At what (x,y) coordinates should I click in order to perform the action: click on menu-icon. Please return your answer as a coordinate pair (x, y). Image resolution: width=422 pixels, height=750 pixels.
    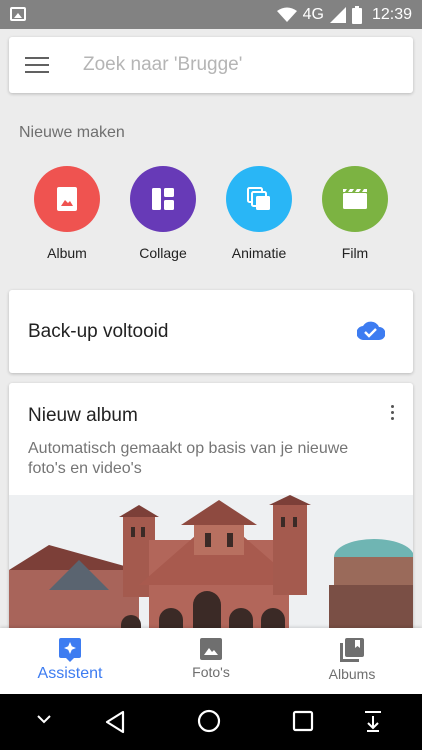
    Looking at the image, I should click on (37, 66).